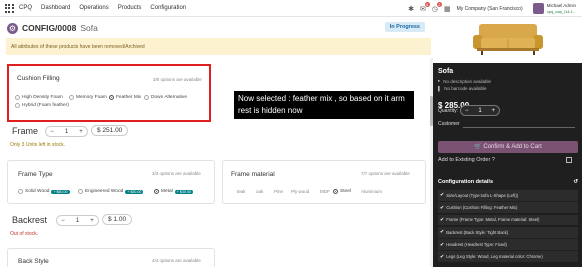  Describe the element at coordinates (465, 182) in the screenshot. I see `config-details-title: Configuration details` at that location.